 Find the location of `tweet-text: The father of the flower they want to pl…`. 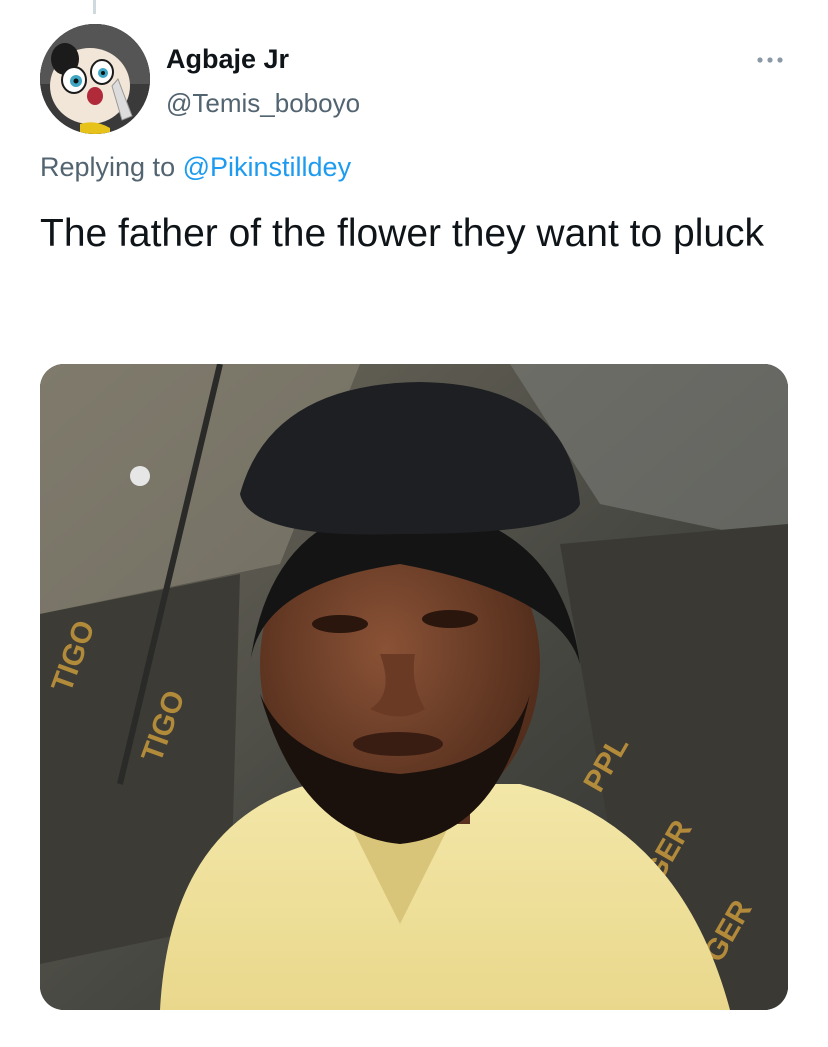

tweet-text: The father of the flower they want to pl… is located at coordinates (402, 233).